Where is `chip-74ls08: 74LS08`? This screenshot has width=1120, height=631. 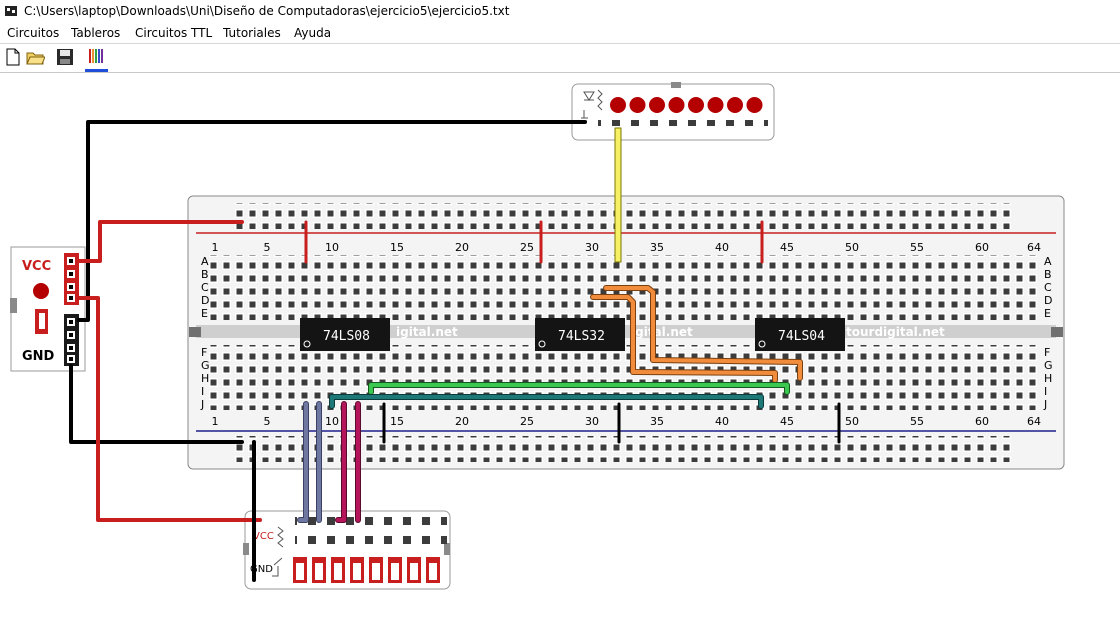 chip-74ls08: 74LS08 is located at coordinates (345, 334).